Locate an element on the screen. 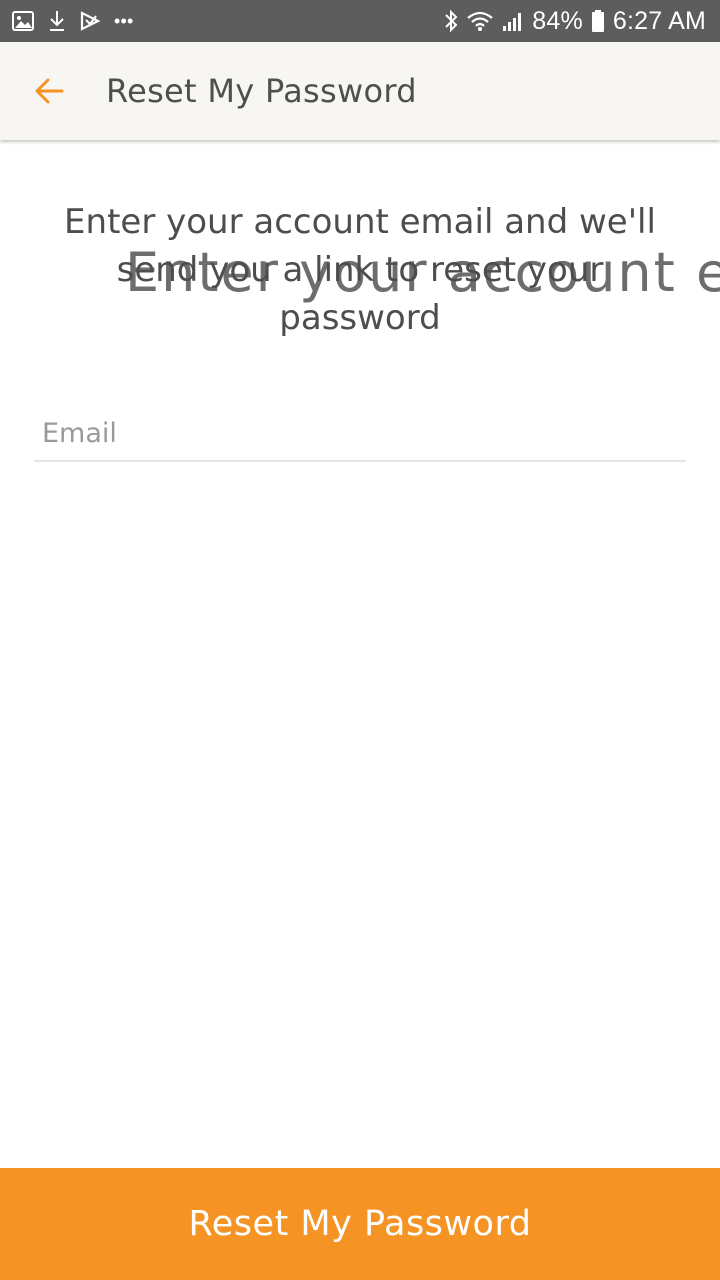  bluetooth-icon is located at coordinates (451, 21).